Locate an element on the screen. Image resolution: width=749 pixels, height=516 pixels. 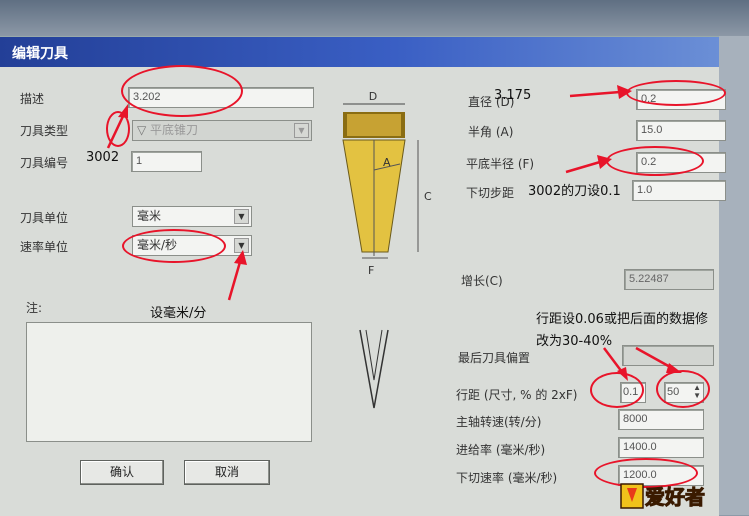
annotation-diameter: 3.175 is located at coordinates (513, 95).